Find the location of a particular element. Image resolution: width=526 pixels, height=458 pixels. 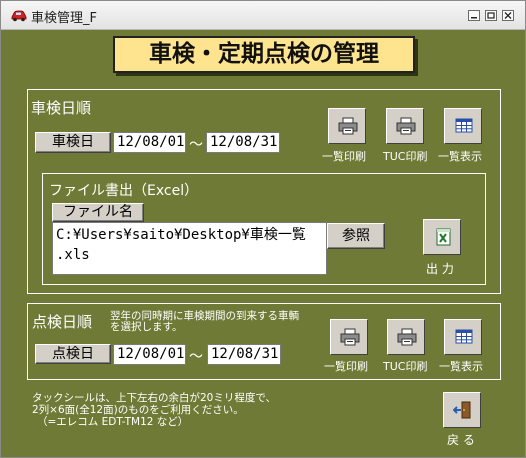

shaken-tuc-print-label: TUC印刷 is located at coordinates (405, 156).